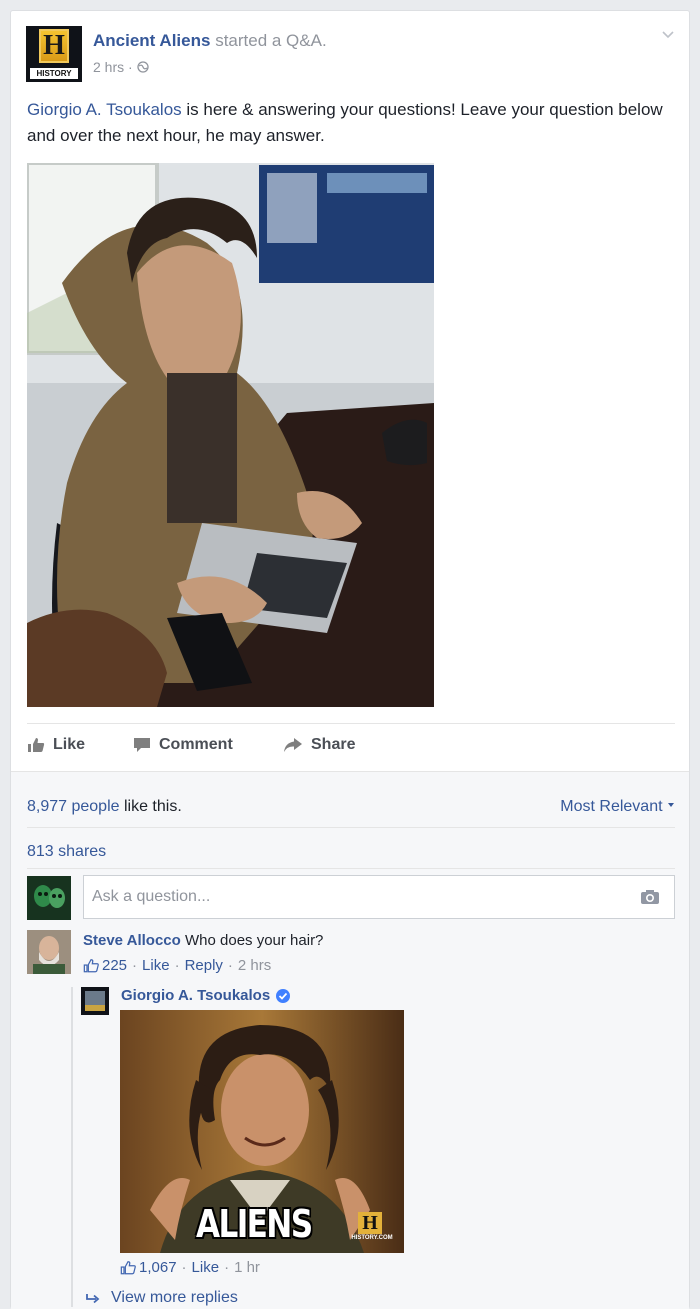 The width and height of the screenshot is (700, 1309). Describe the element at coordinates (195, 995) in the screenshot. I see `reply-author-link: Giorgio A. Tsoukalos` at that location.